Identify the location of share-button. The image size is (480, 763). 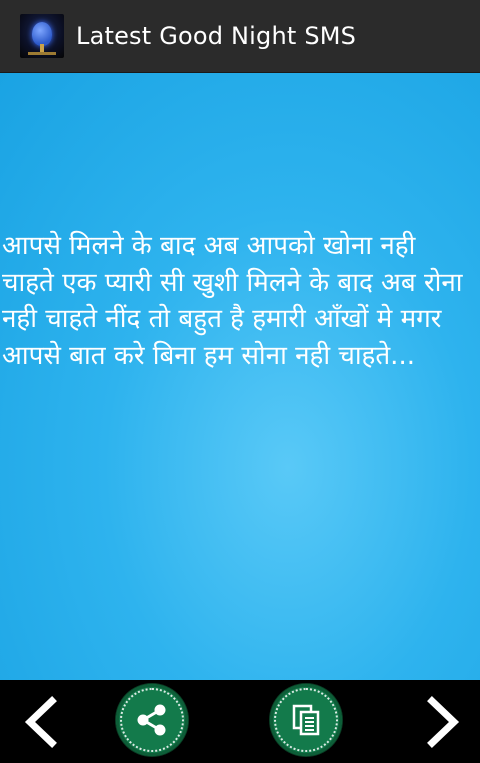
(152, 720).